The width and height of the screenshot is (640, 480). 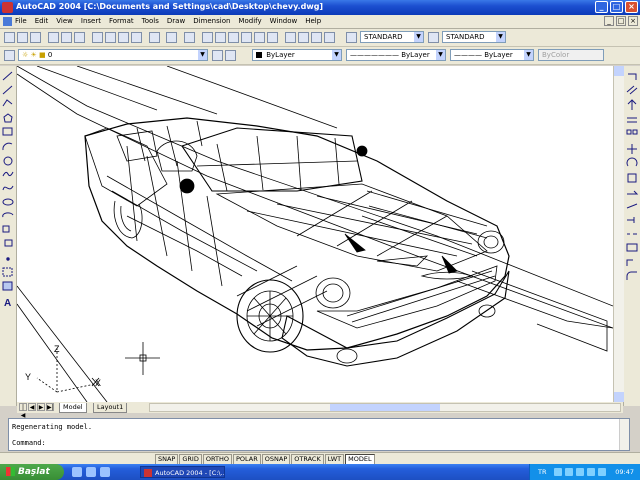 What do you see at coordinates (53, 37) in the screenshot?
I see `print-icon` at bounding box center [53, 37].